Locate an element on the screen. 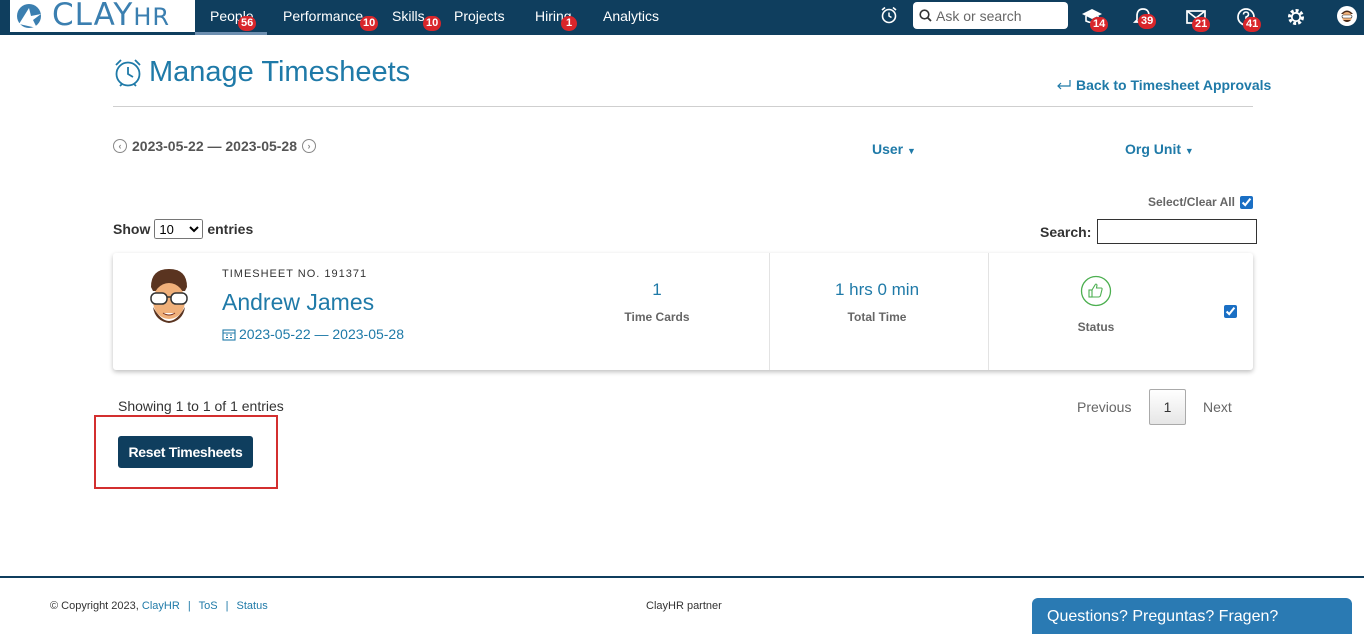 This screenshot has height=634, width=1364. footer-partner-text: ClayHR partner is located at coordinates (684, 606).